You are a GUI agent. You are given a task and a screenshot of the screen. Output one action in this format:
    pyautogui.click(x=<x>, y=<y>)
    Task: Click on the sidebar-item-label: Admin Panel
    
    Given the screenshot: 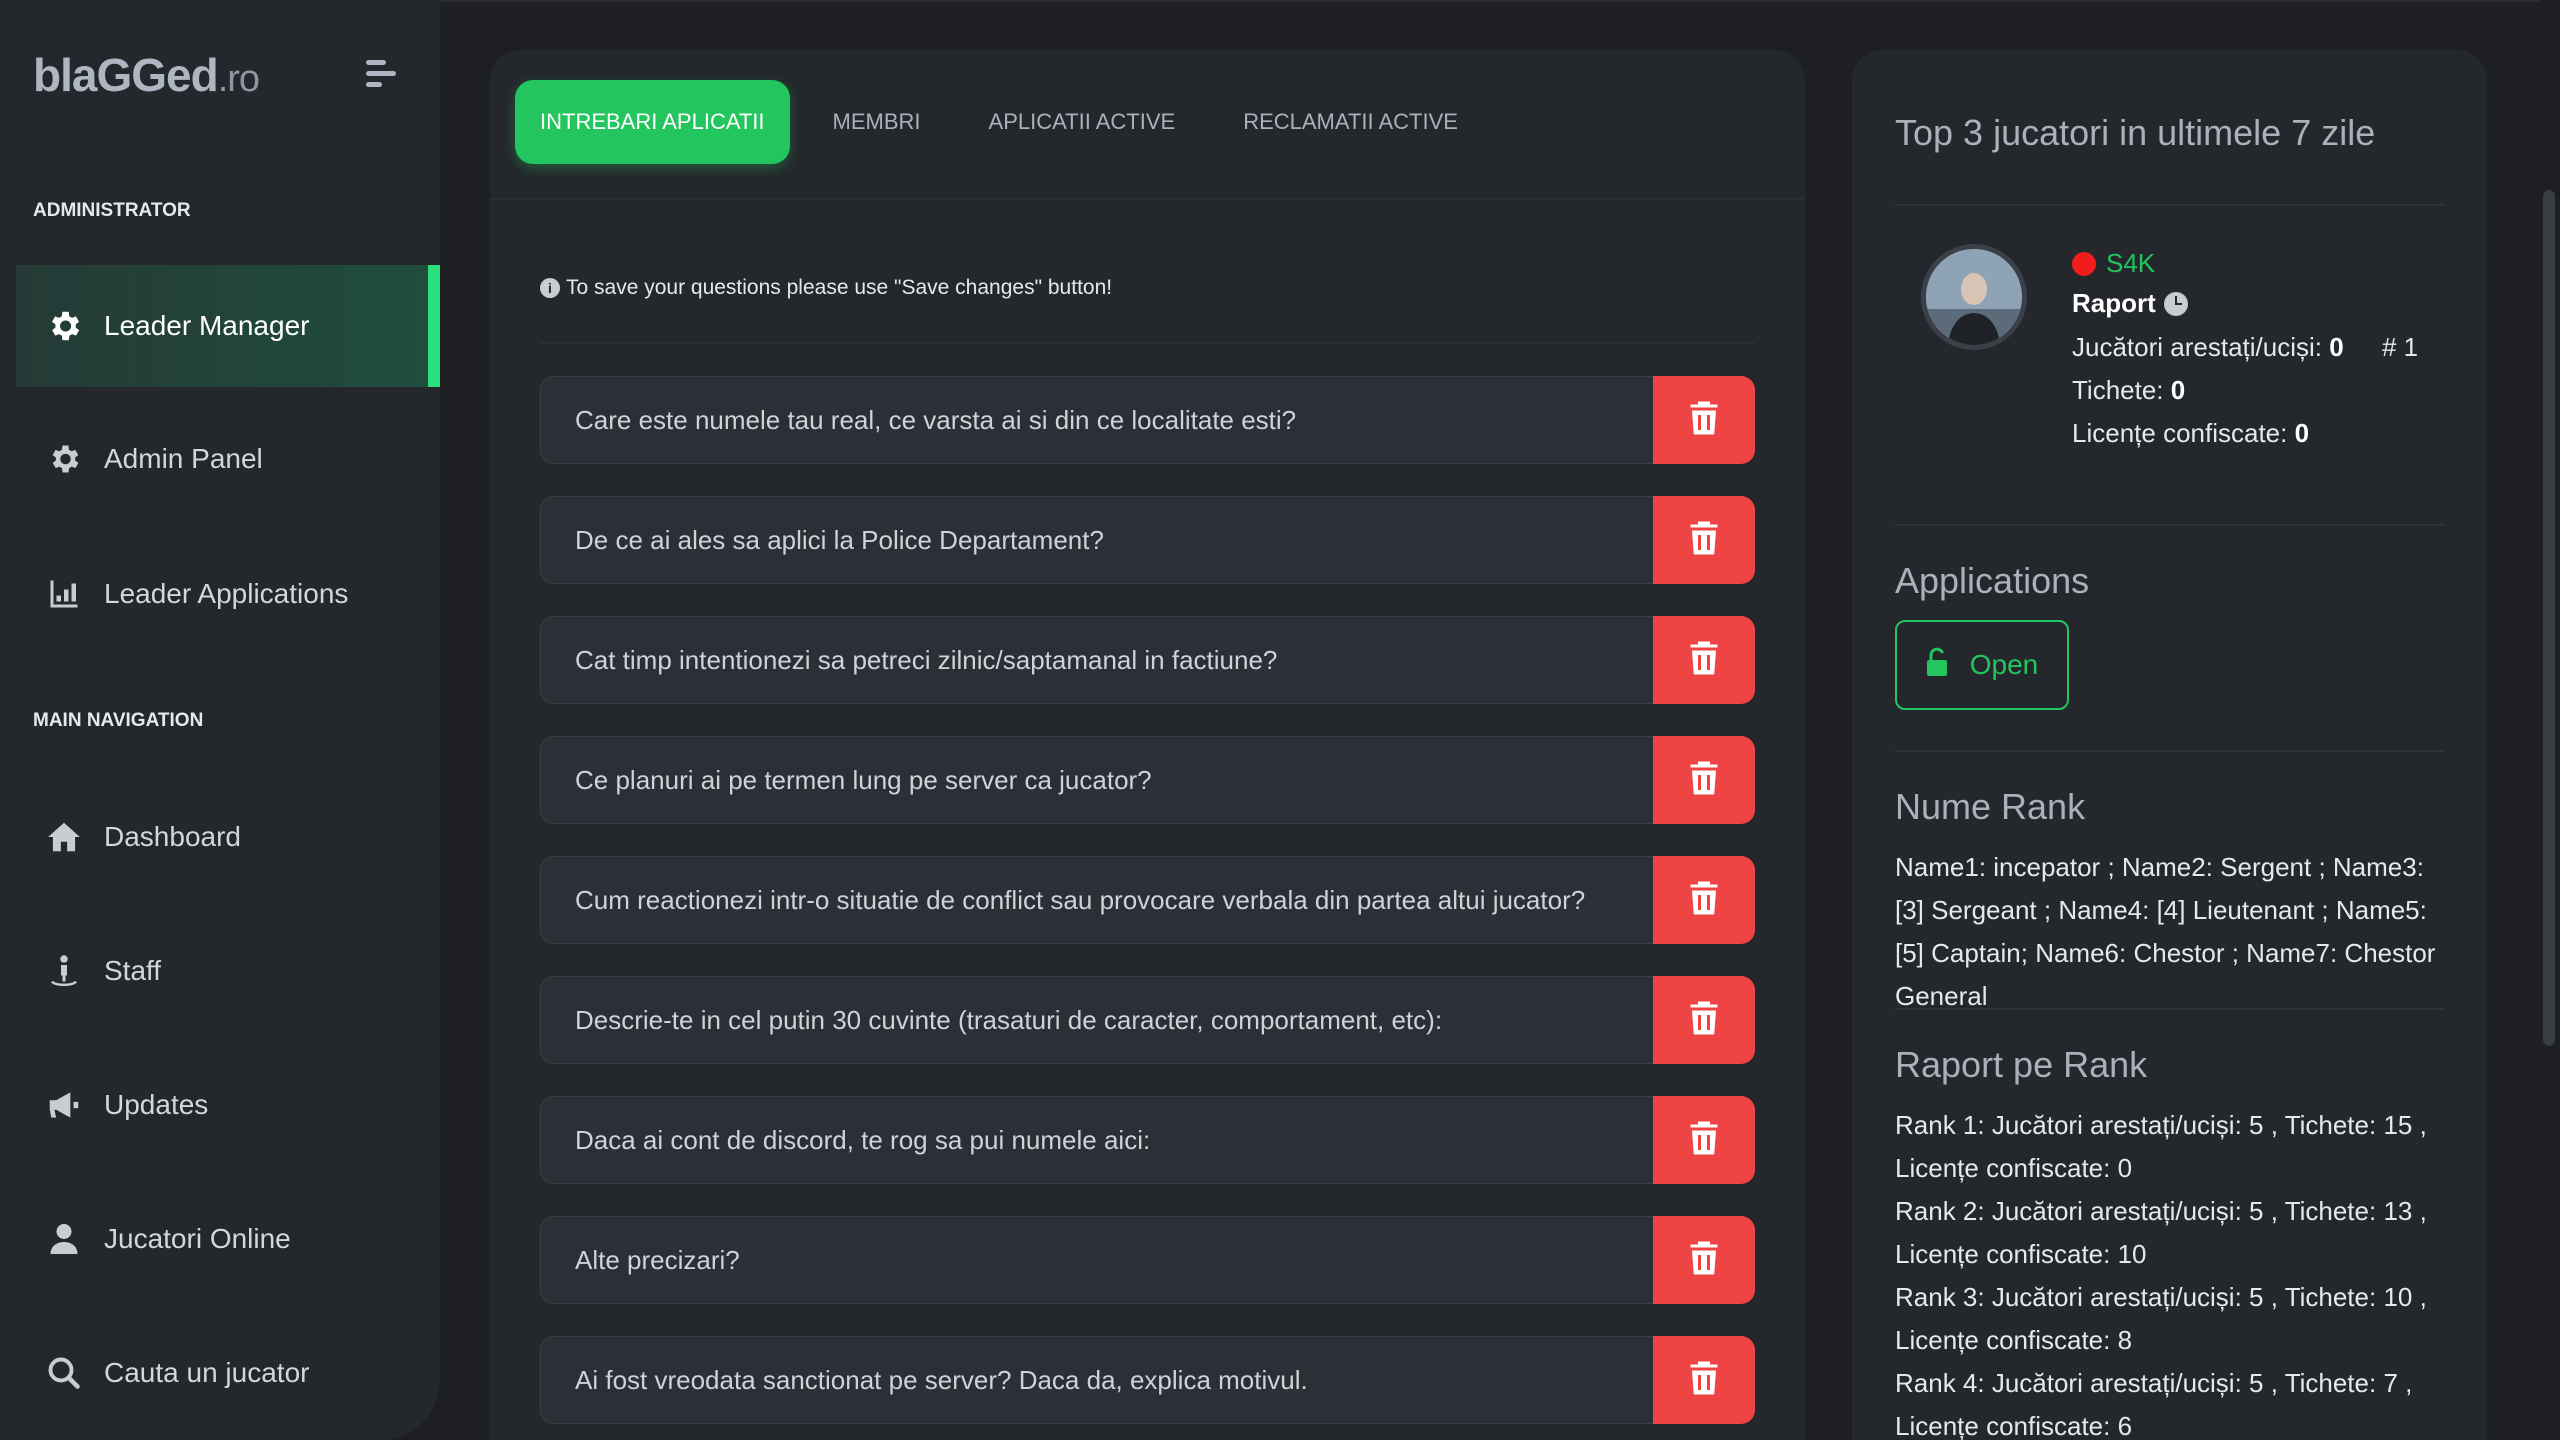 What is the action you would take?
    pyautogui.click(x=183, y=458)
    